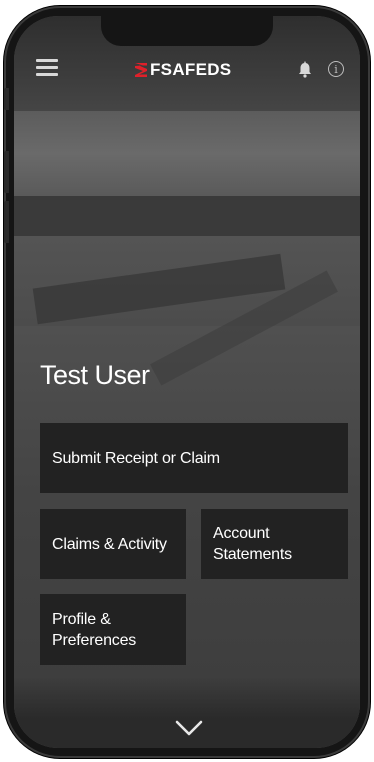 This screenshot has width=374, height=762. I want to click on profile-preferences-button: Profile & Preferences, so click(113, 629).